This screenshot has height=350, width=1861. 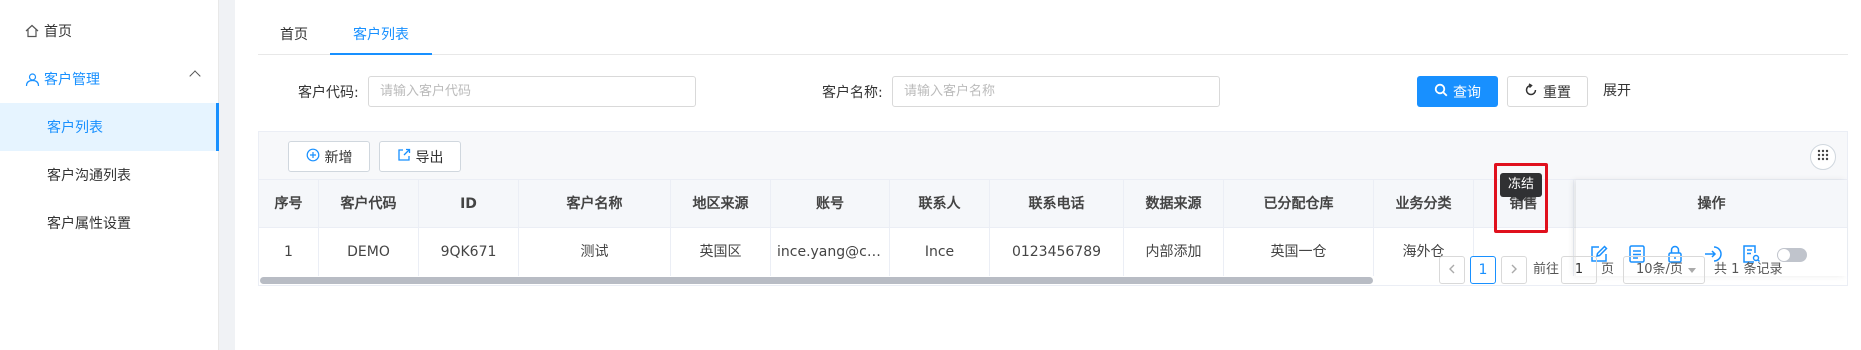 I want to click on column-header: 客户名称, so click(x=595, y=204).